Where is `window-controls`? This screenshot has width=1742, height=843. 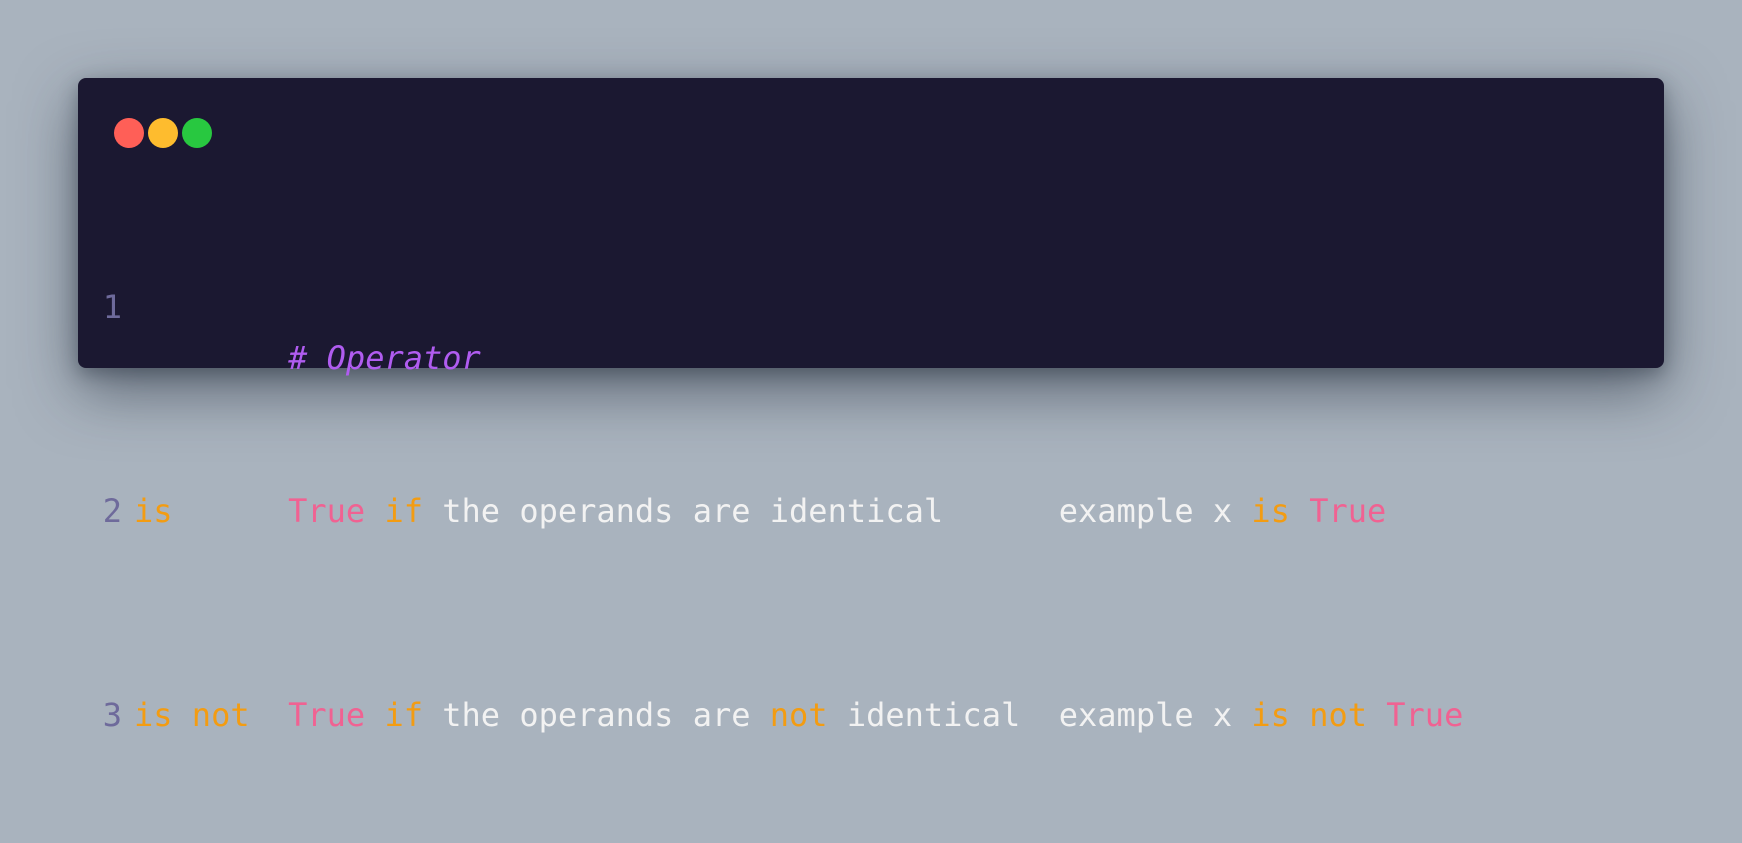 window-controls is located at coordinates (163, 133).